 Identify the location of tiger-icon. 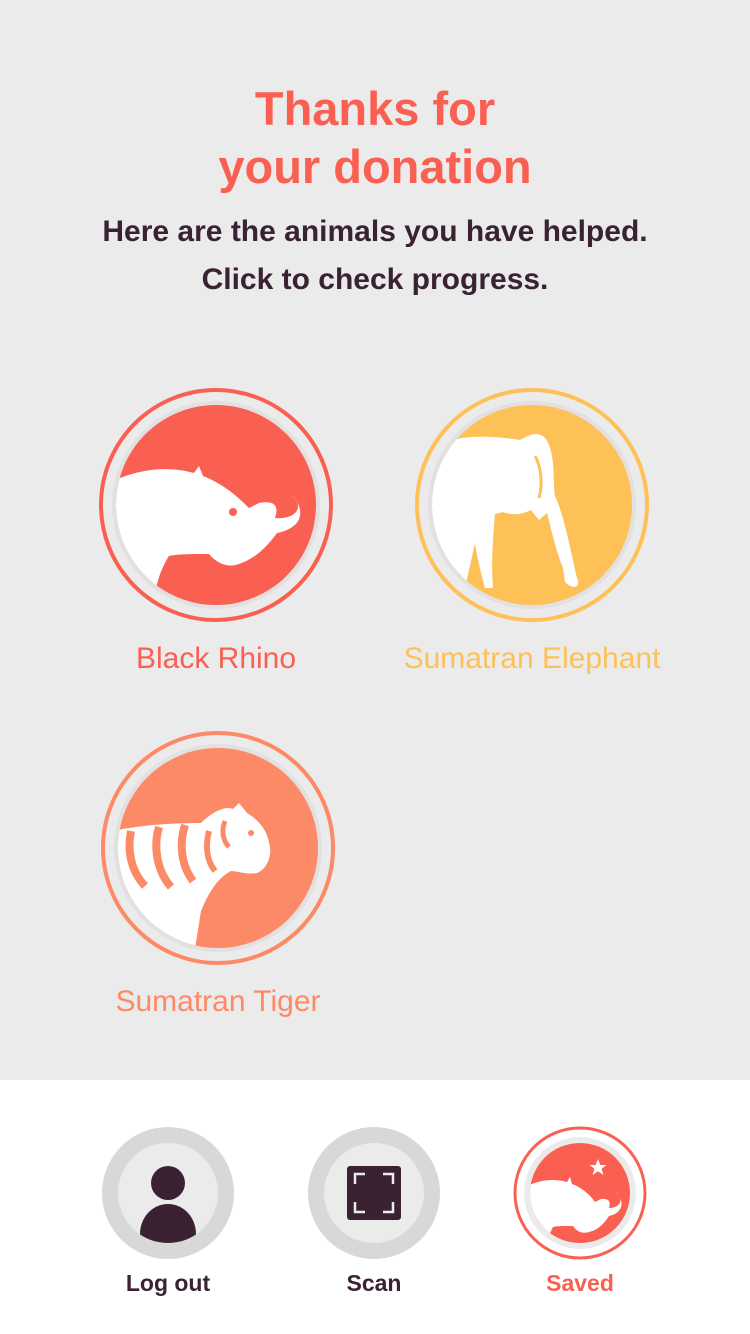
(218, 848).